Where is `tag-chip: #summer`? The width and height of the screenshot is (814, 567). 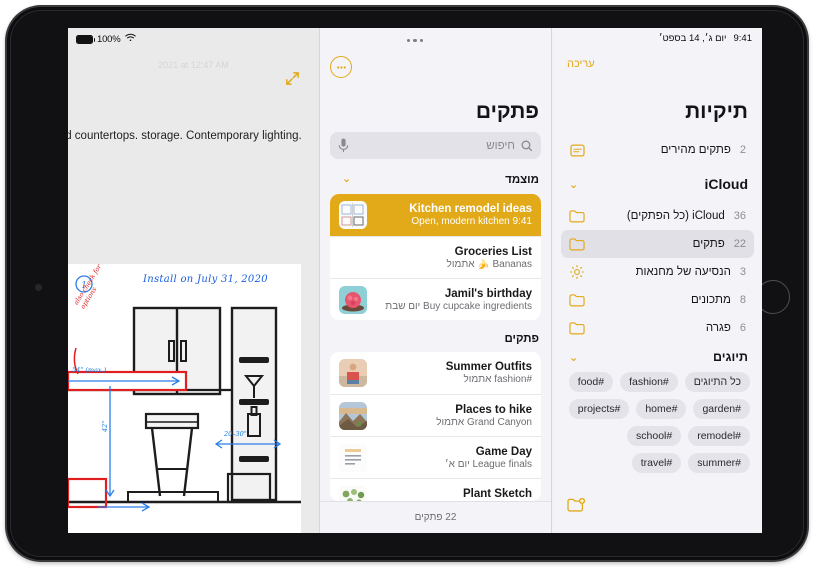
tag-chip: #summer is located at coordinates (719, 463).